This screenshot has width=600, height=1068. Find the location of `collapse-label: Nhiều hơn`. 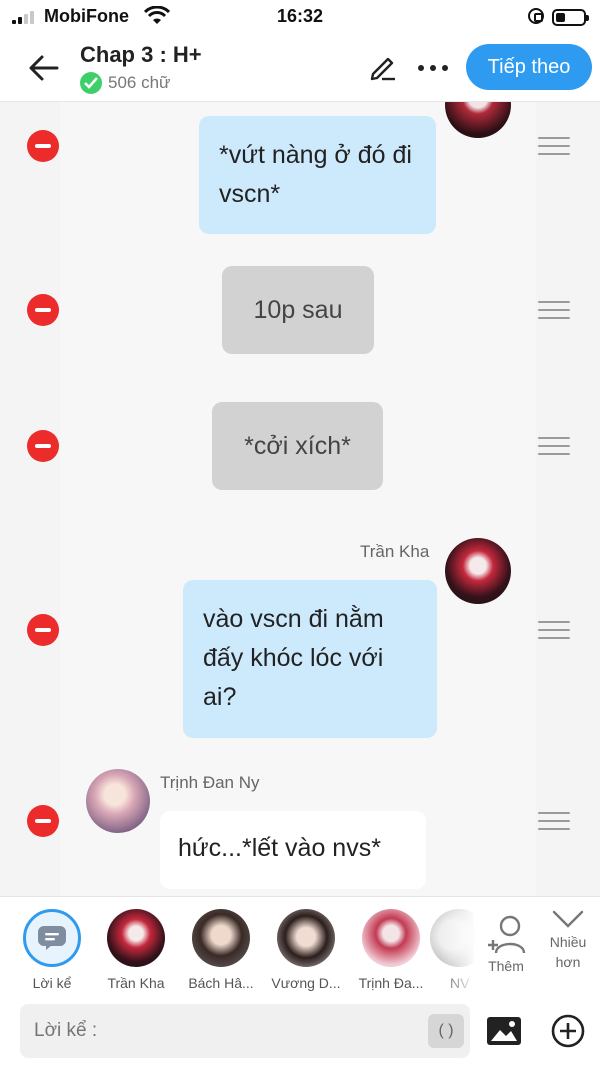

collapse-label: Nhiều hơn is located at coordinates (568, 952).